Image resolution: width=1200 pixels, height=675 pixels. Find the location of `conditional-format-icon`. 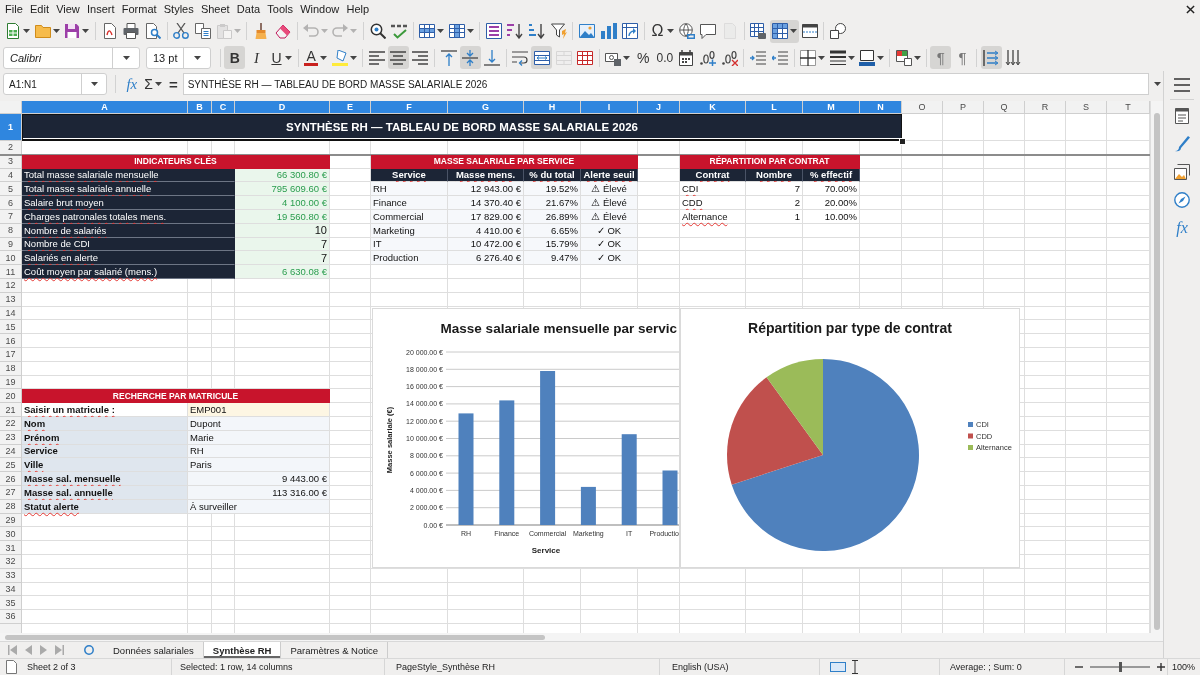

conditional-format-icon is located at coordinates (903, 57).